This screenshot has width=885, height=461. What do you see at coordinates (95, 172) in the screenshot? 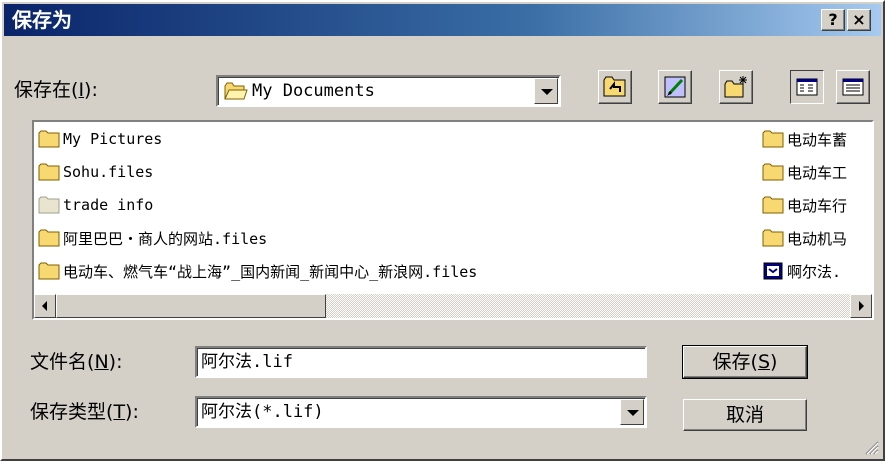
I see `list-item: Sohu.files` at bounding box center [95, 172].